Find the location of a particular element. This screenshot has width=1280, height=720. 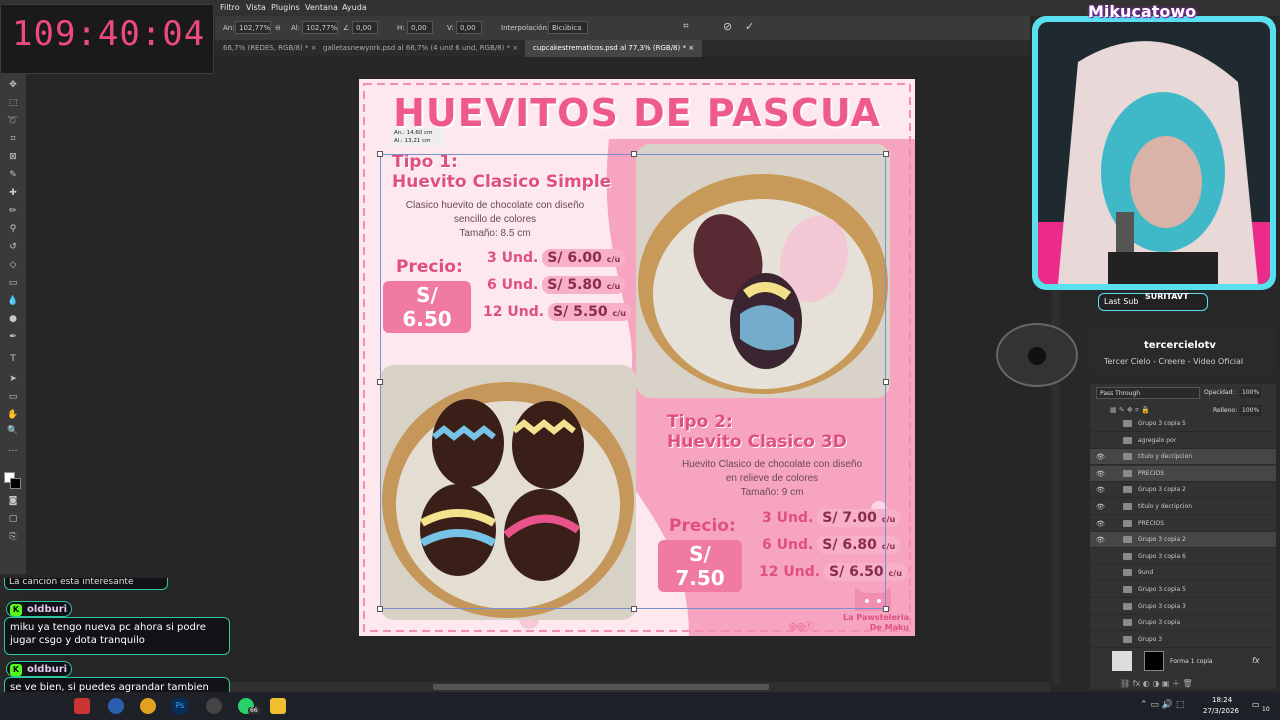

edit-toolbar-icon: ⎘ is located at coordinates (13, 537).